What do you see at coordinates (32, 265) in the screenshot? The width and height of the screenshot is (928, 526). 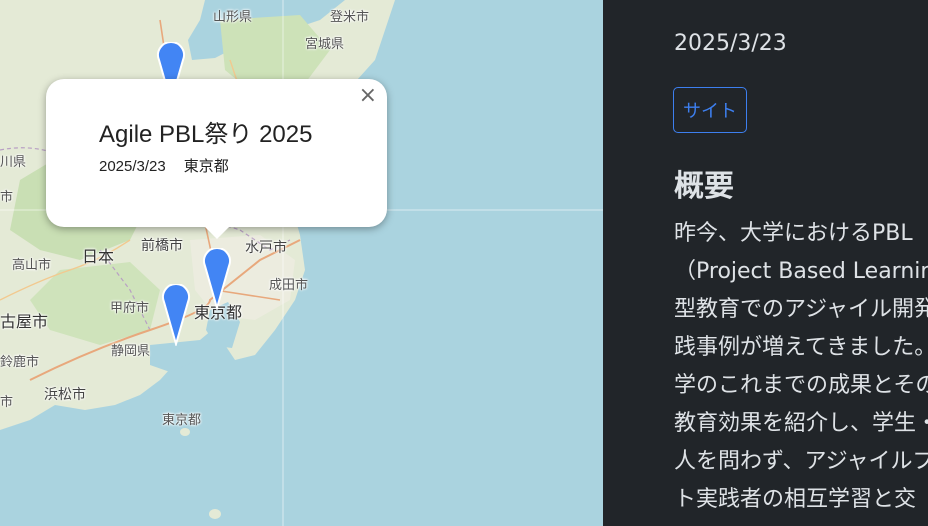 I see `map-label-takayama: 高山市` at bounding box center [32, 265].